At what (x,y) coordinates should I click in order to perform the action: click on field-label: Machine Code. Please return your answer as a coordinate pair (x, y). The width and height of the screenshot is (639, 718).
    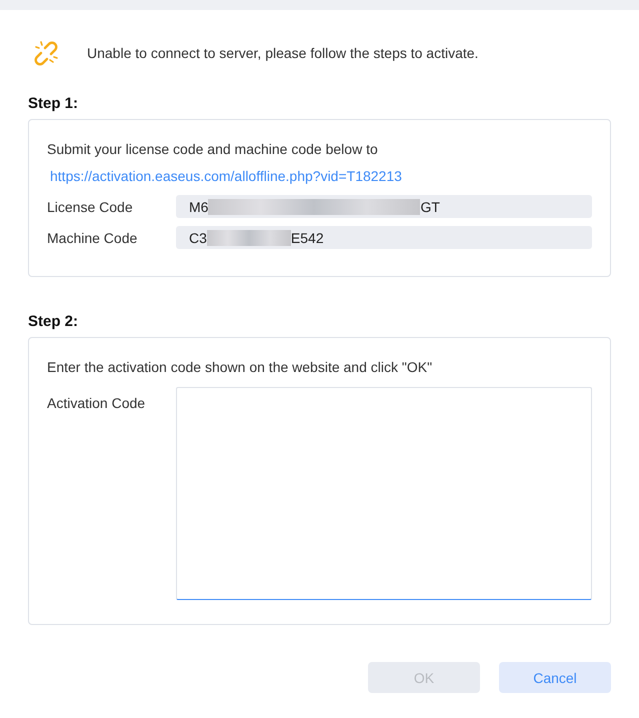
    Looking at the image, I should click on (92, 238).